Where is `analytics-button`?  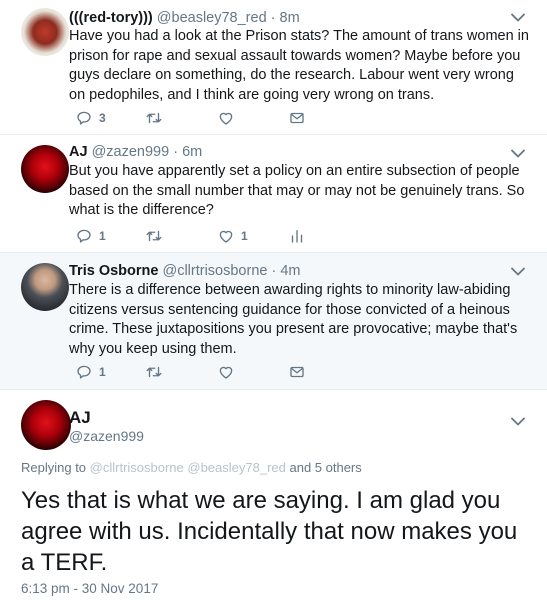
analytics-button is located at coordinates (297, 236).